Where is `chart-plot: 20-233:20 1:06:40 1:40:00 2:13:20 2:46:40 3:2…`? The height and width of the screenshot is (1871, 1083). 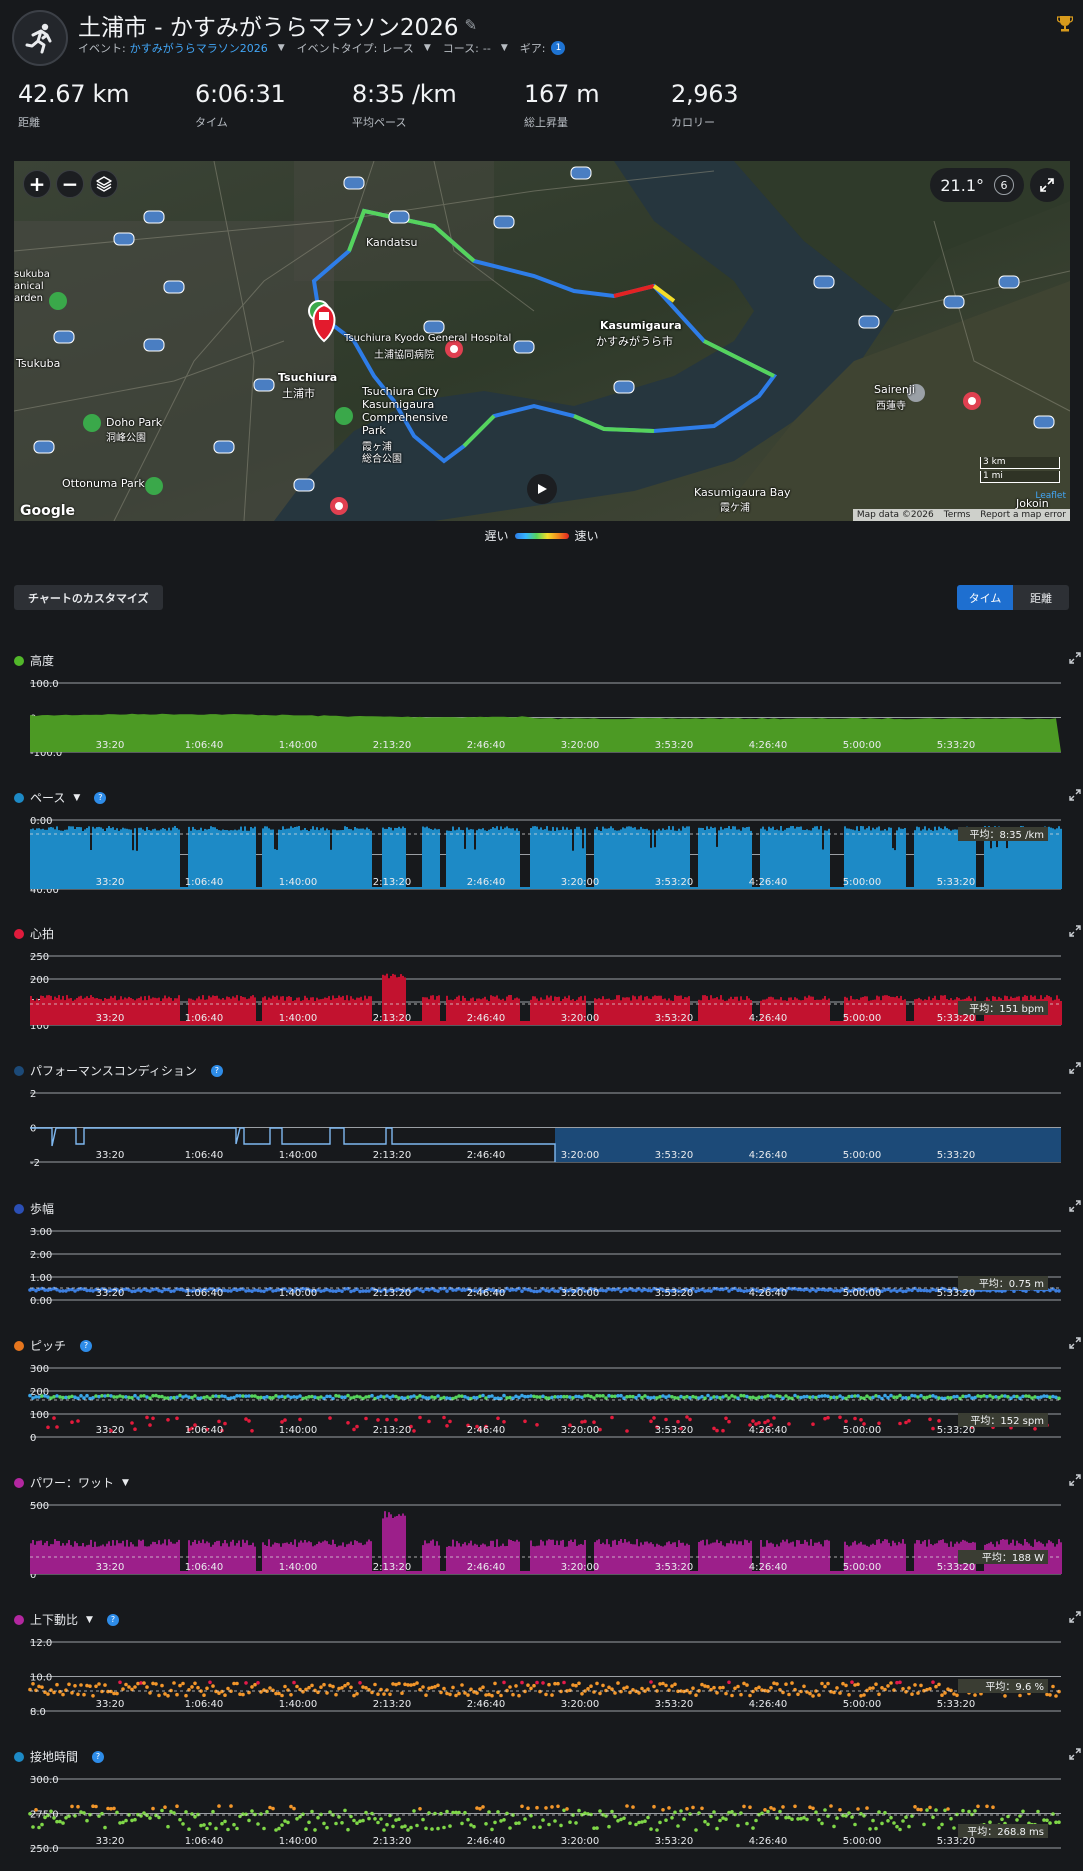 chart-plot: 20-233:20 1:06:40 1:40:00 2:13:20 2:46:40 3:2… is located at coordinates (541, 1122).